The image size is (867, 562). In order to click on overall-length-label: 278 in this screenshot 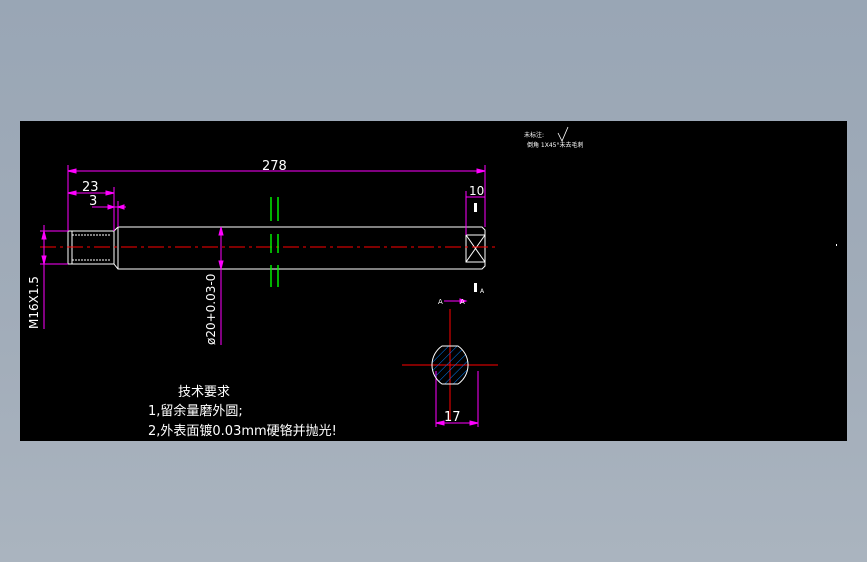, I will do `click(274, 166)`.